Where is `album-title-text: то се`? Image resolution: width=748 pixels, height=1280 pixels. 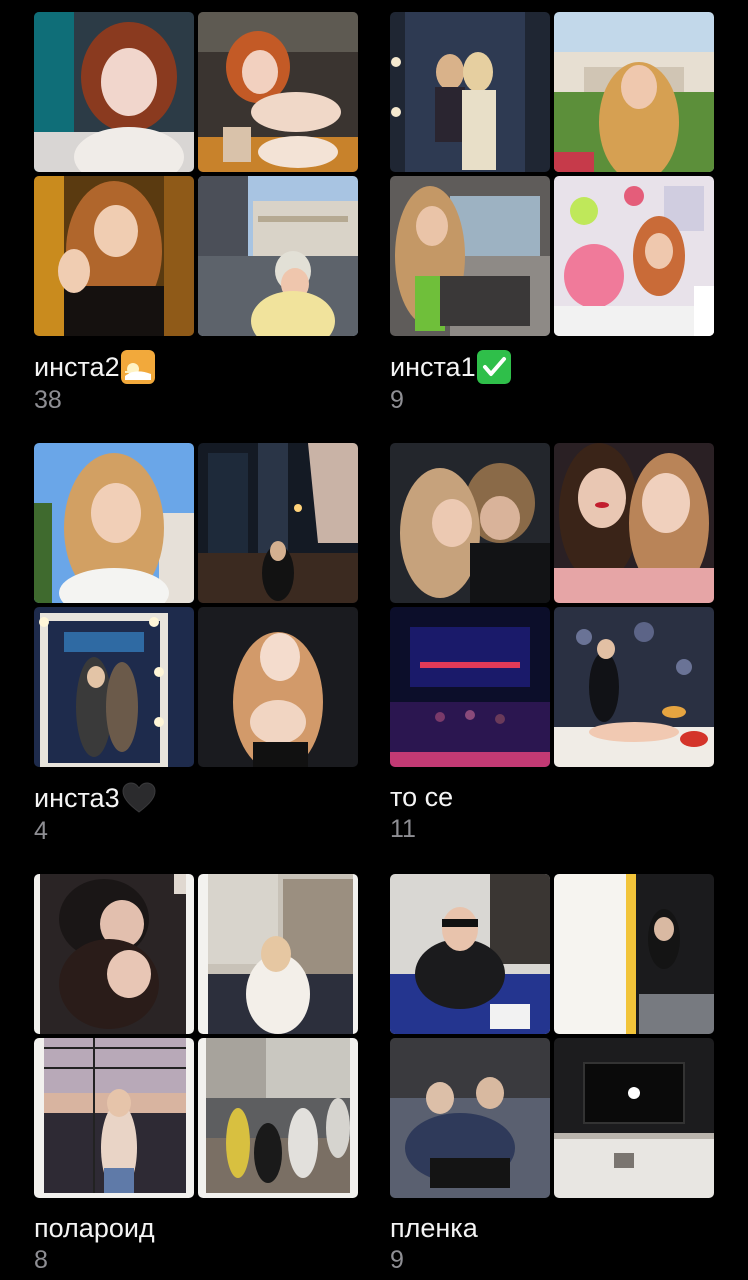
album-title-text: то се is located at coordinates (422, 797).